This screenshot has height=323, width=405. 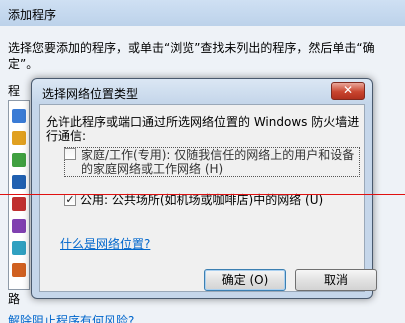 I want to click on dialog-title: 选择网络位置类型, so click(x=90, y=94).